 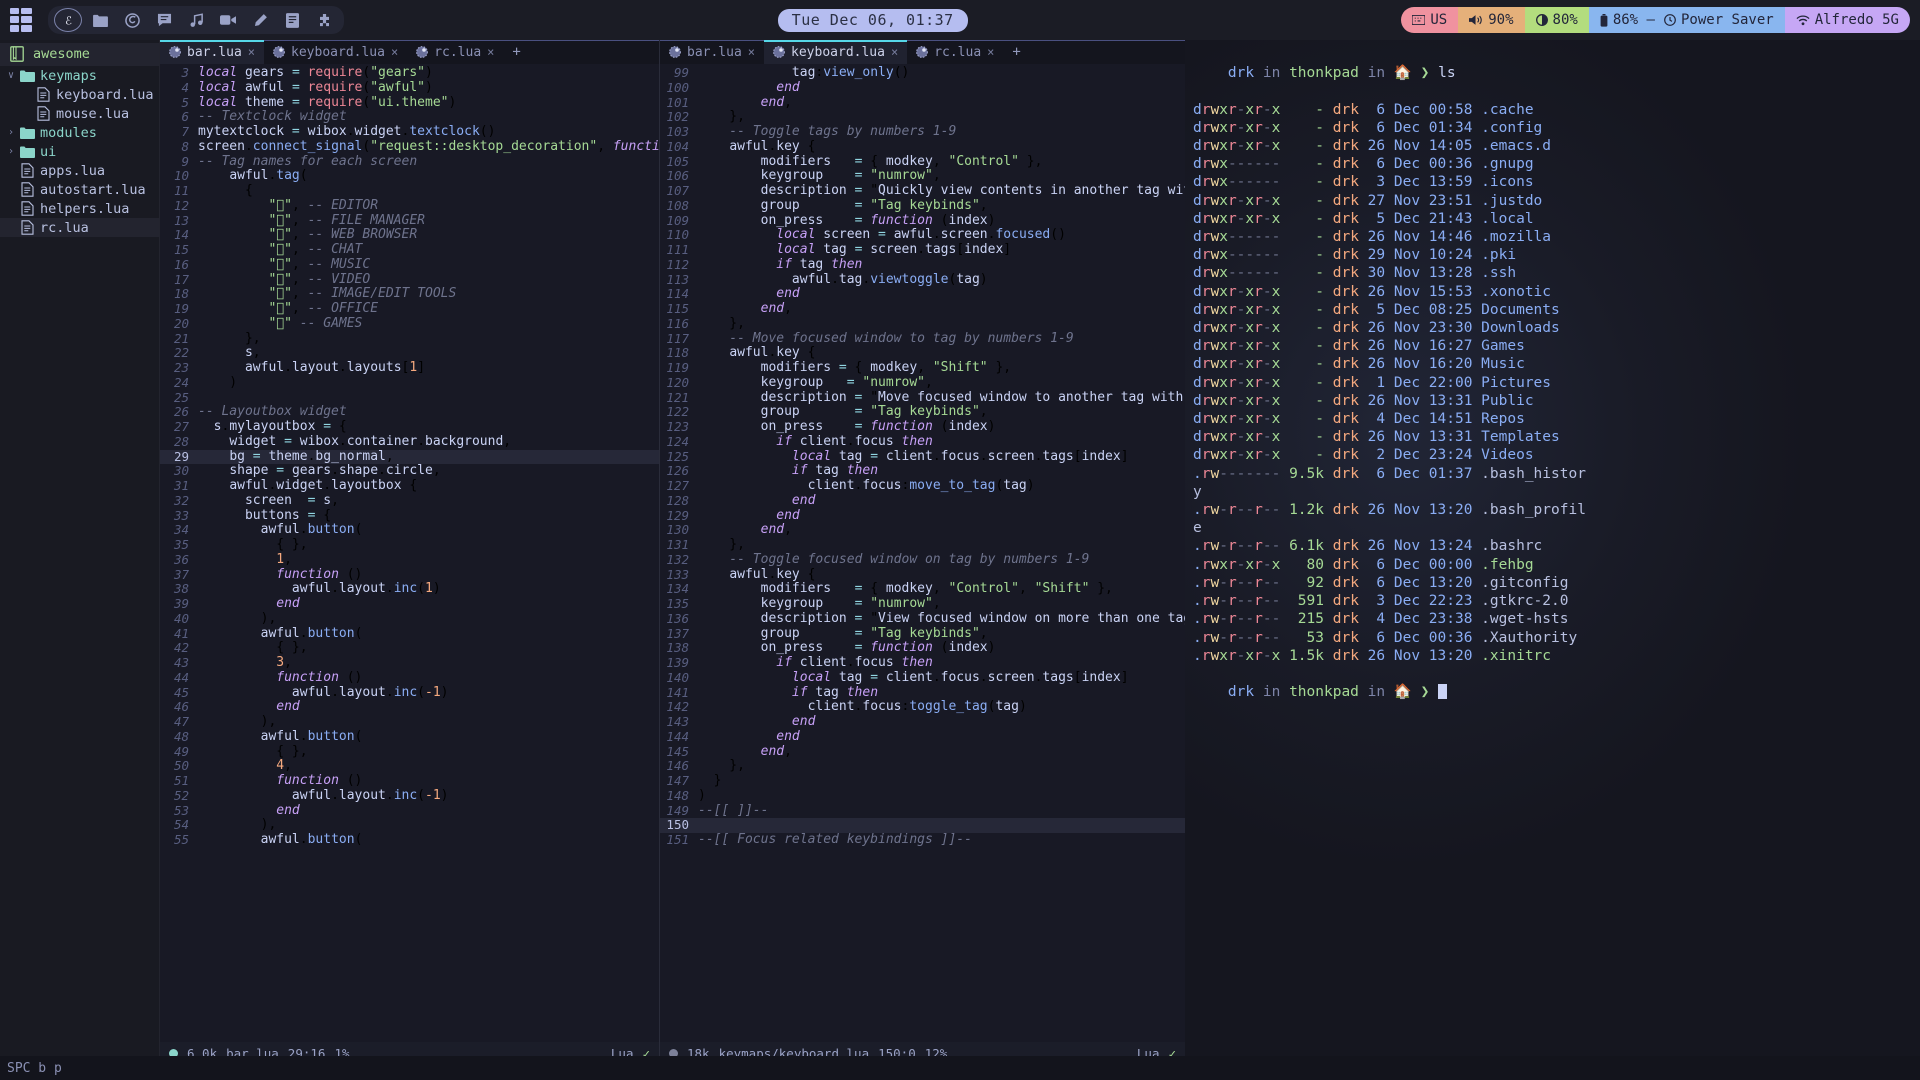 What do you see at coordinates (409, 796) in the screenshot?
I see `code-line: 52 awful.layout.inc(-1)` at bounding box center [409, 796].